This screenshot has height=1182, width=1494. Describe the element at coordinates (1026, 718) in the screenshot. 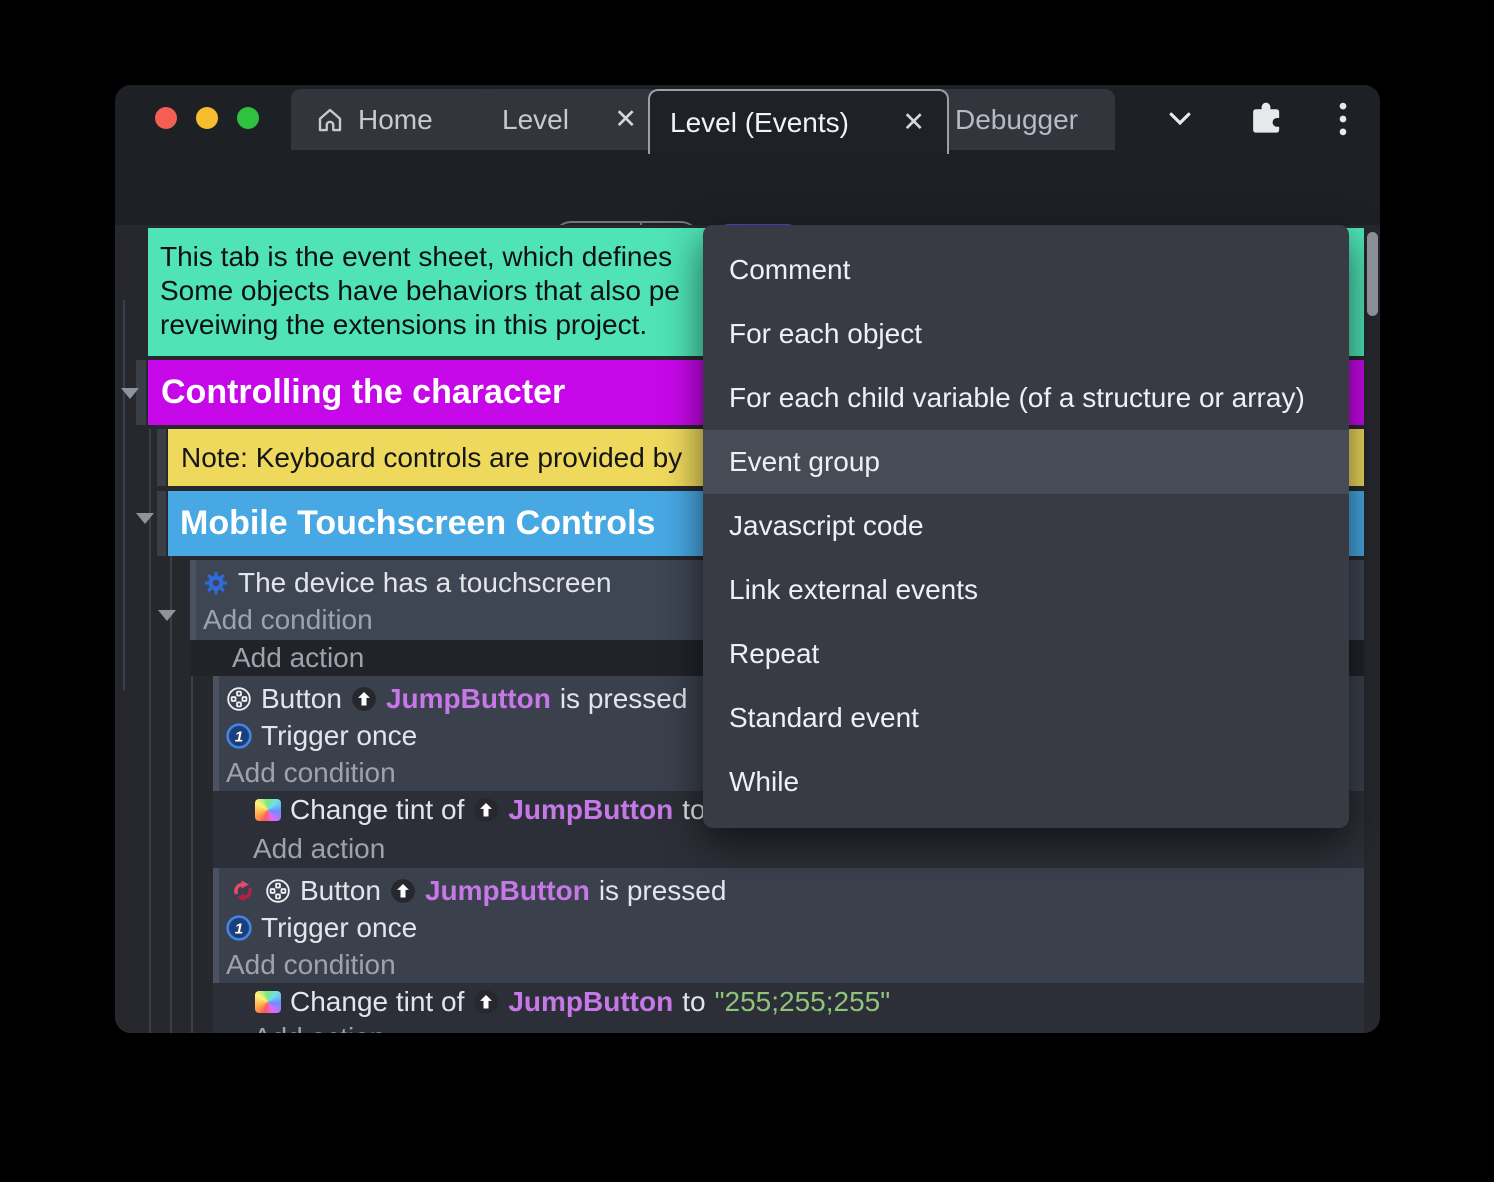

I see `menu-item-standard-event: Standard event` at that location.